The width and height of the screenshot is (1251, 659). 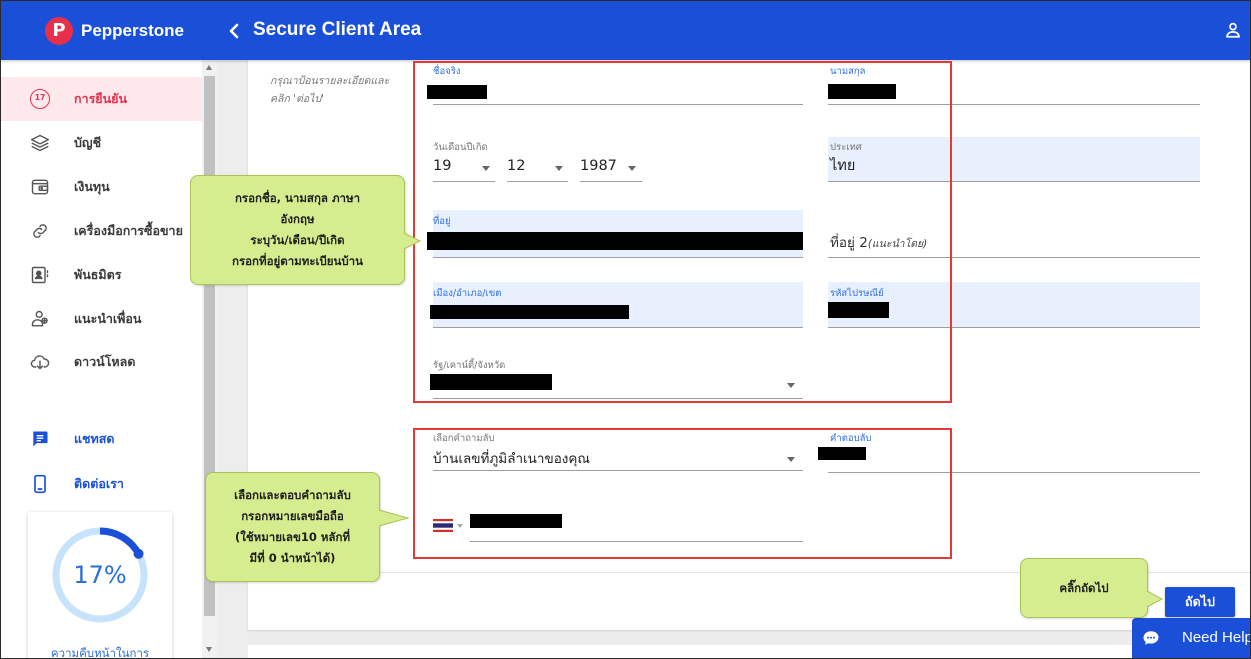 What do you see at coordinates (442, 166) in the screenshot?
I see `dob-day-value: 19` at bounding box center [442, 166].